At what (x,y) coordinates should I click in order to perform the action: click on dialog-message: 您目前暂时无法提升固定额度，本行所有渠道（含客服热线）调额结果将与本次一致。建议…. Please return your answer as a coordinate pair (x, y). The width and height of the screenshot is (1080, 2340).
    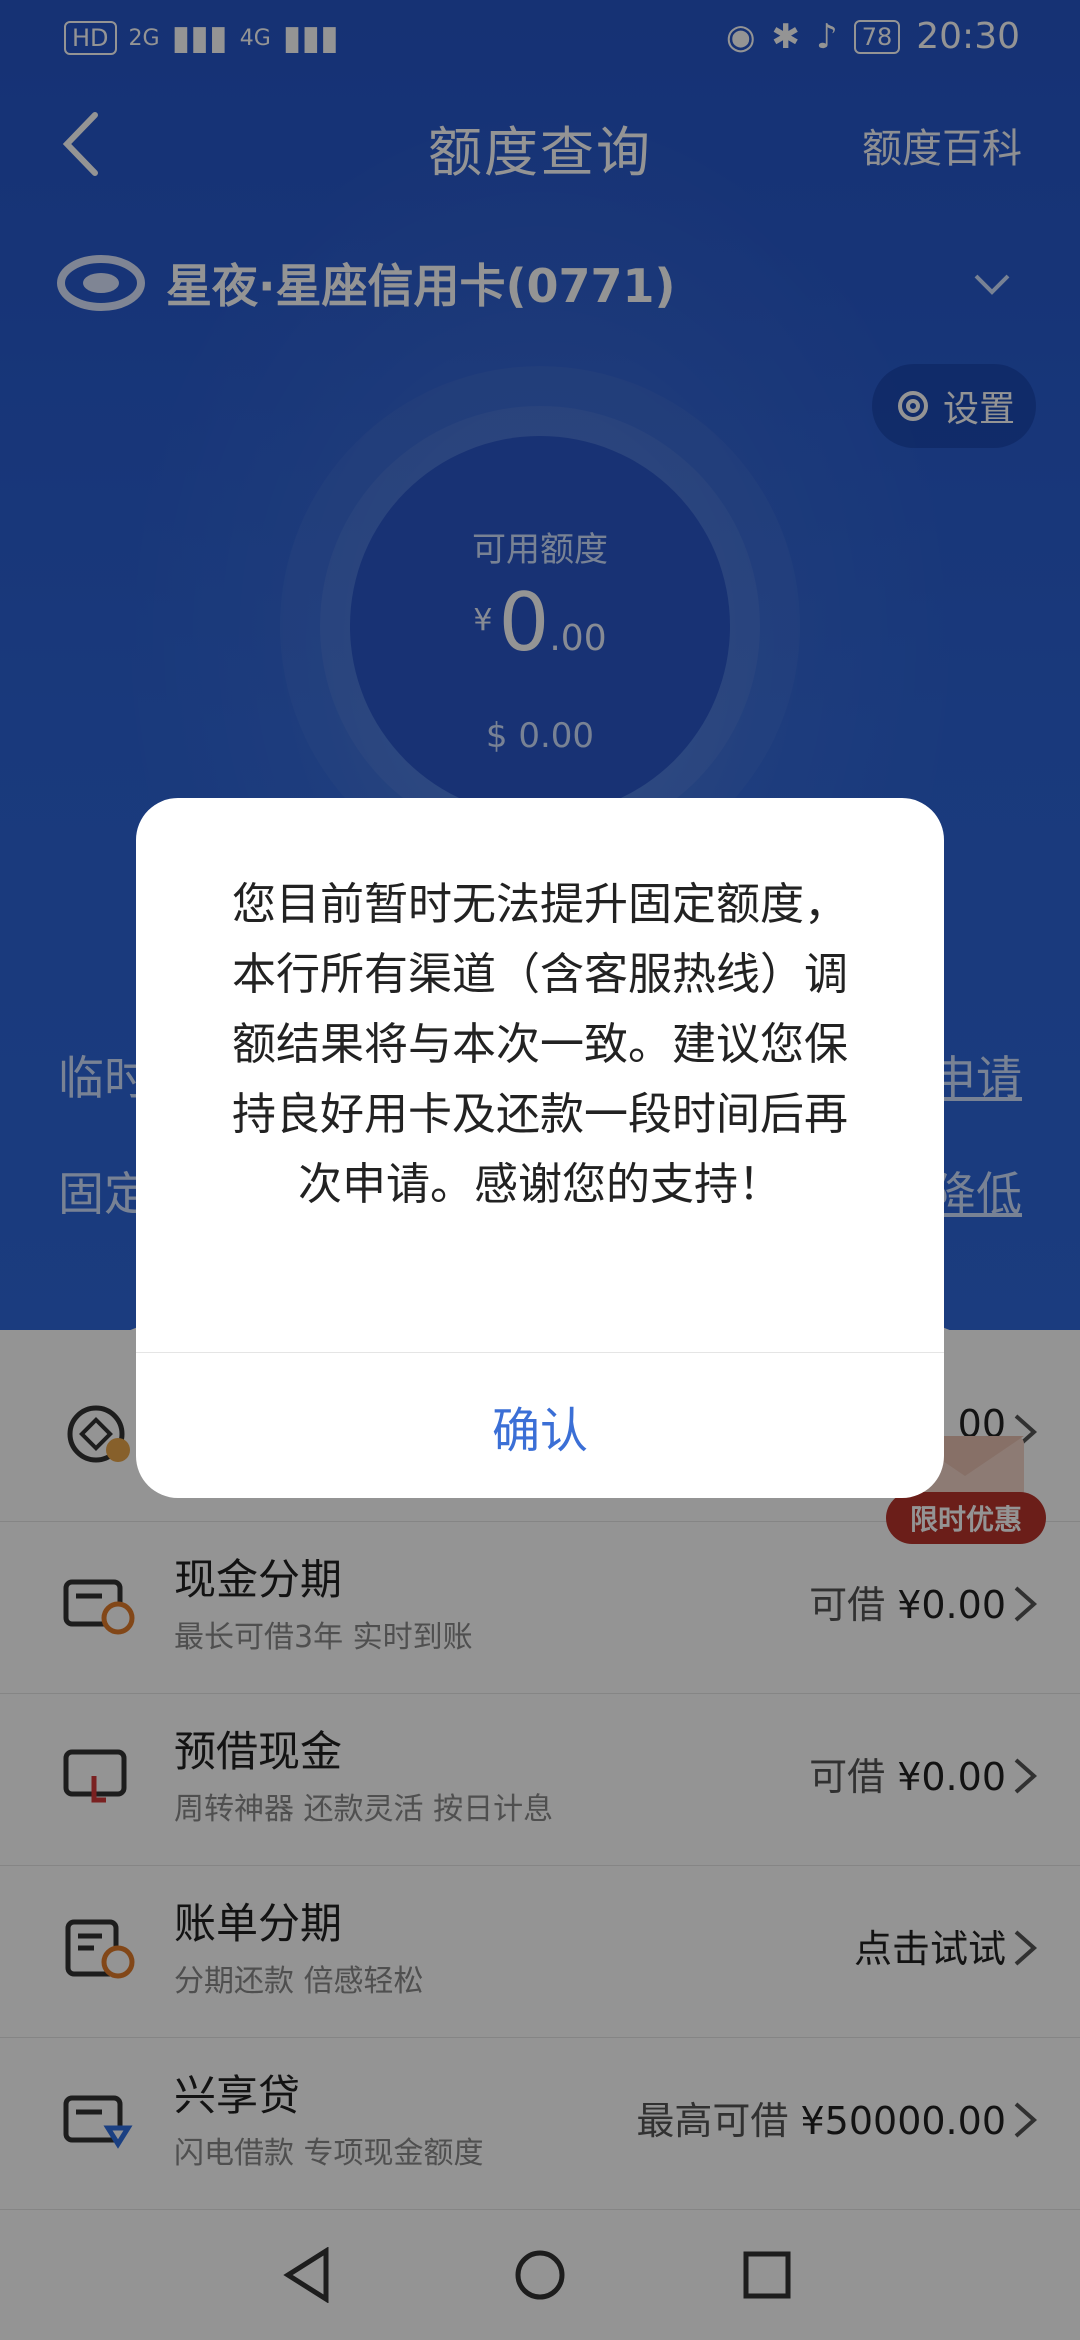
    Looking at the image, I should click on (540, 1044).